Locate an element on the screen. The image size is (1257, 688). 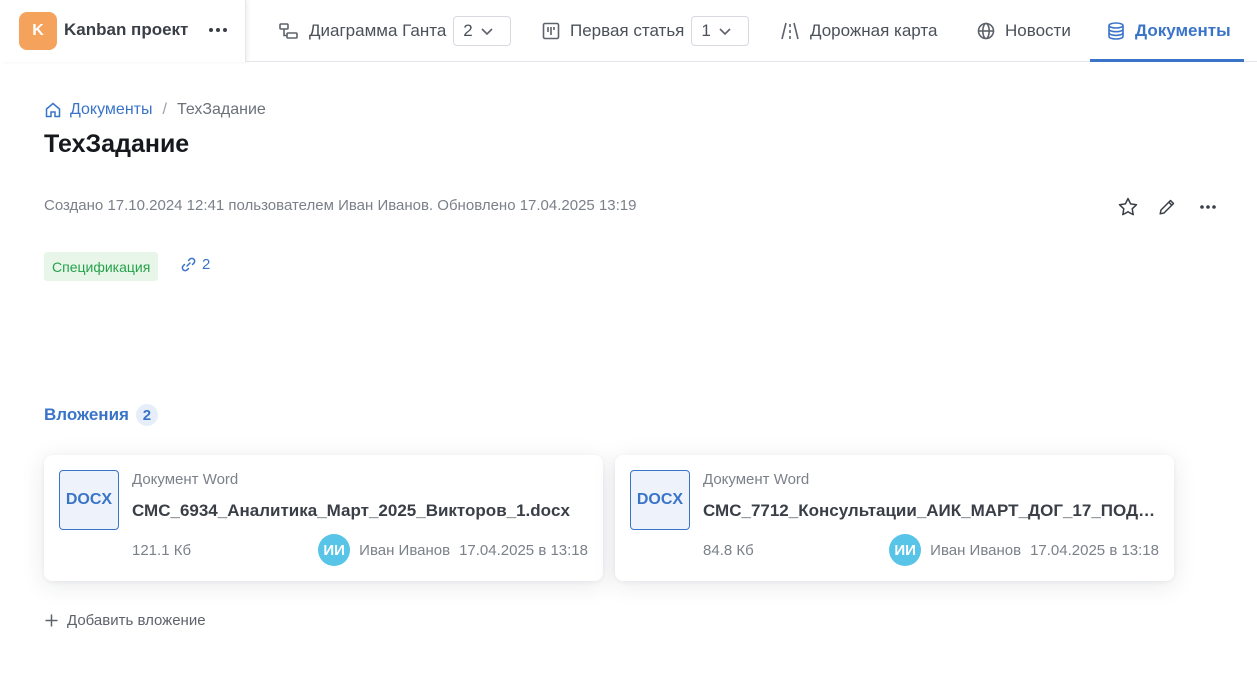
pencil-icon is located at coordinates (1167, 207).